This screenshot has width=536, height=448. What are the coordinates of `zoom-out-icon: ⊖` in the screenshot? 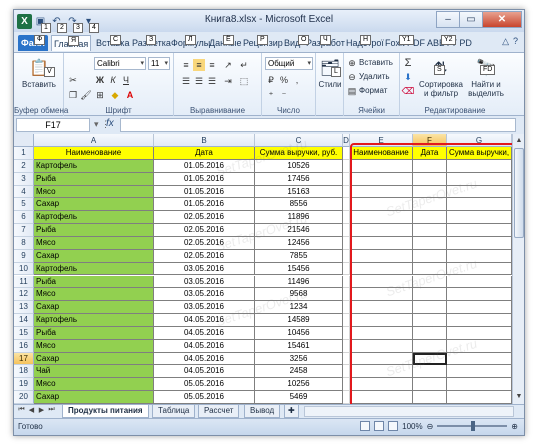 It's located at (430, 426).